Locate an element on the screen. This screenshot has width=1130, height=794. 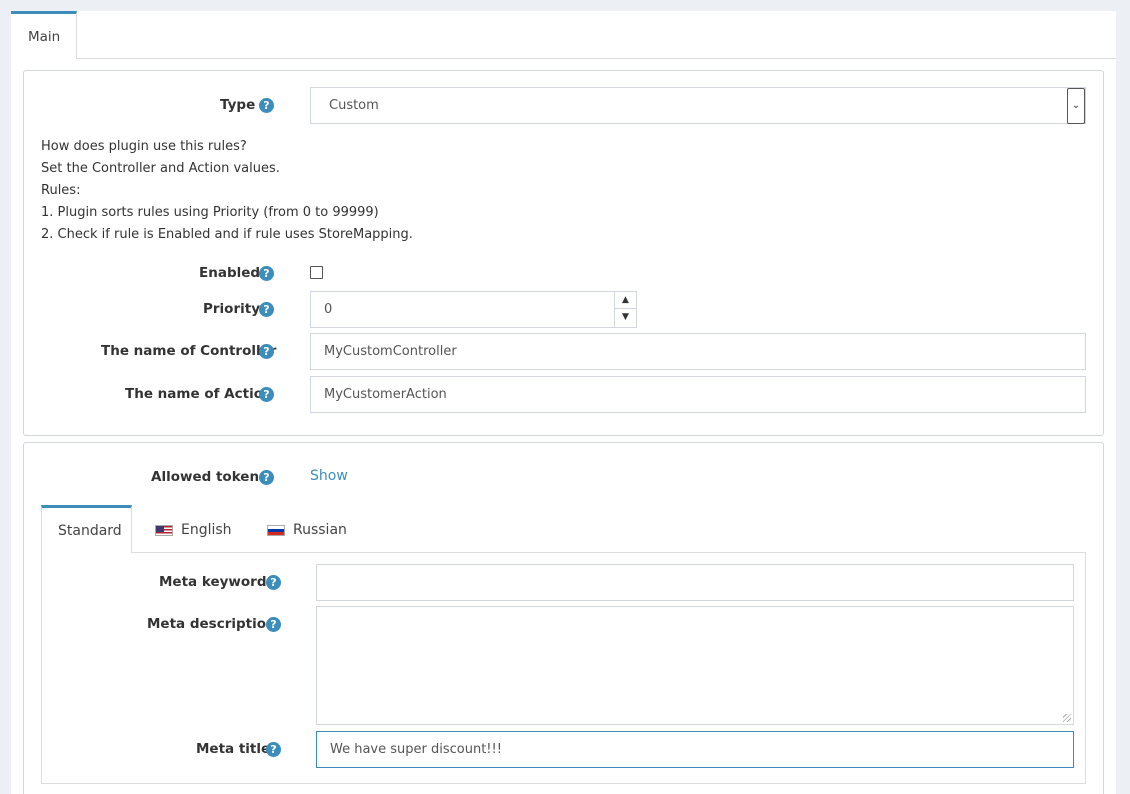
type-select: Custom ⌄ is located at coordinates (698, 105).